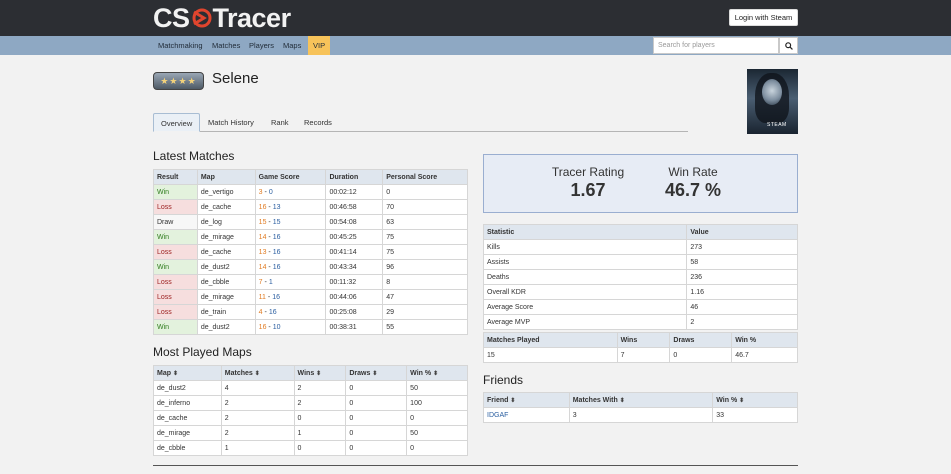 This screenshot has width=951, height=474. Describe the element at coordinates (693, 172) in the screenshot. I see `win-rate-label: Win Rate` at that location.